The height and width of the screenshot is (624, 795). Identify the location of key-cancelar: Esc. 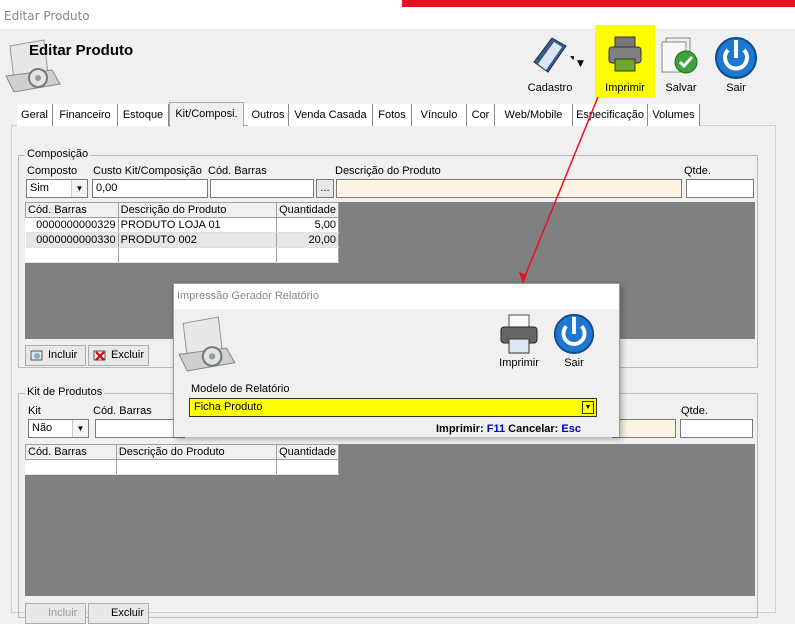
(571, 429).